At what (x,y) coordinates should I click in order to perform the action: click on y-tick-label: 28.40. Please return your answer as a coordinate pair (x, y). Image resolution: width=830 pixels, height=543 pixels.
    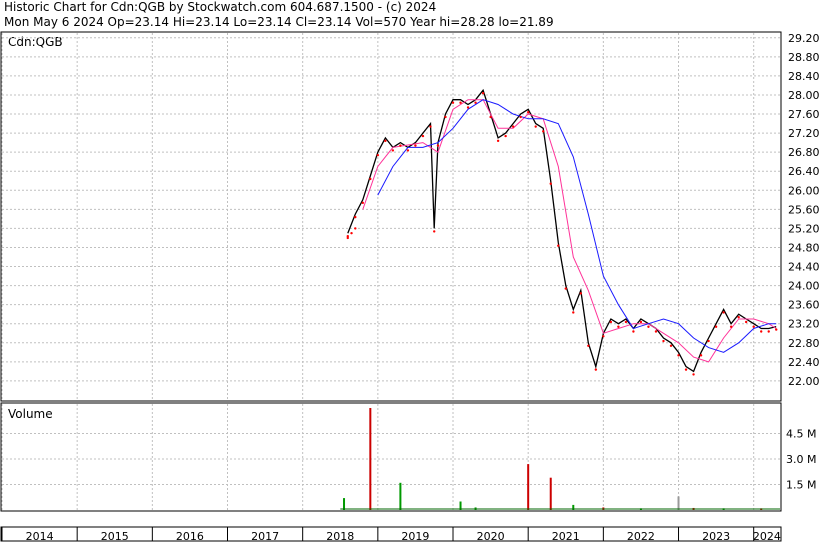
    Looking at the image, I should click on (804, 76).